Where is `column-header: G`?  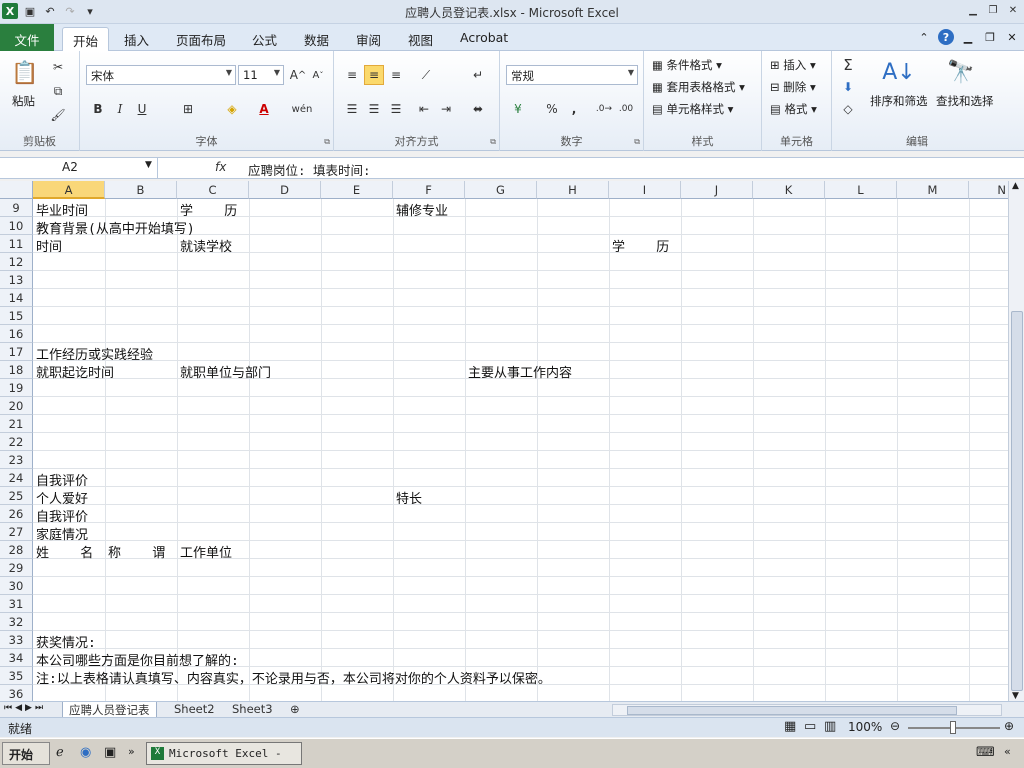 column-header: G is located at coordinates (501, 190).